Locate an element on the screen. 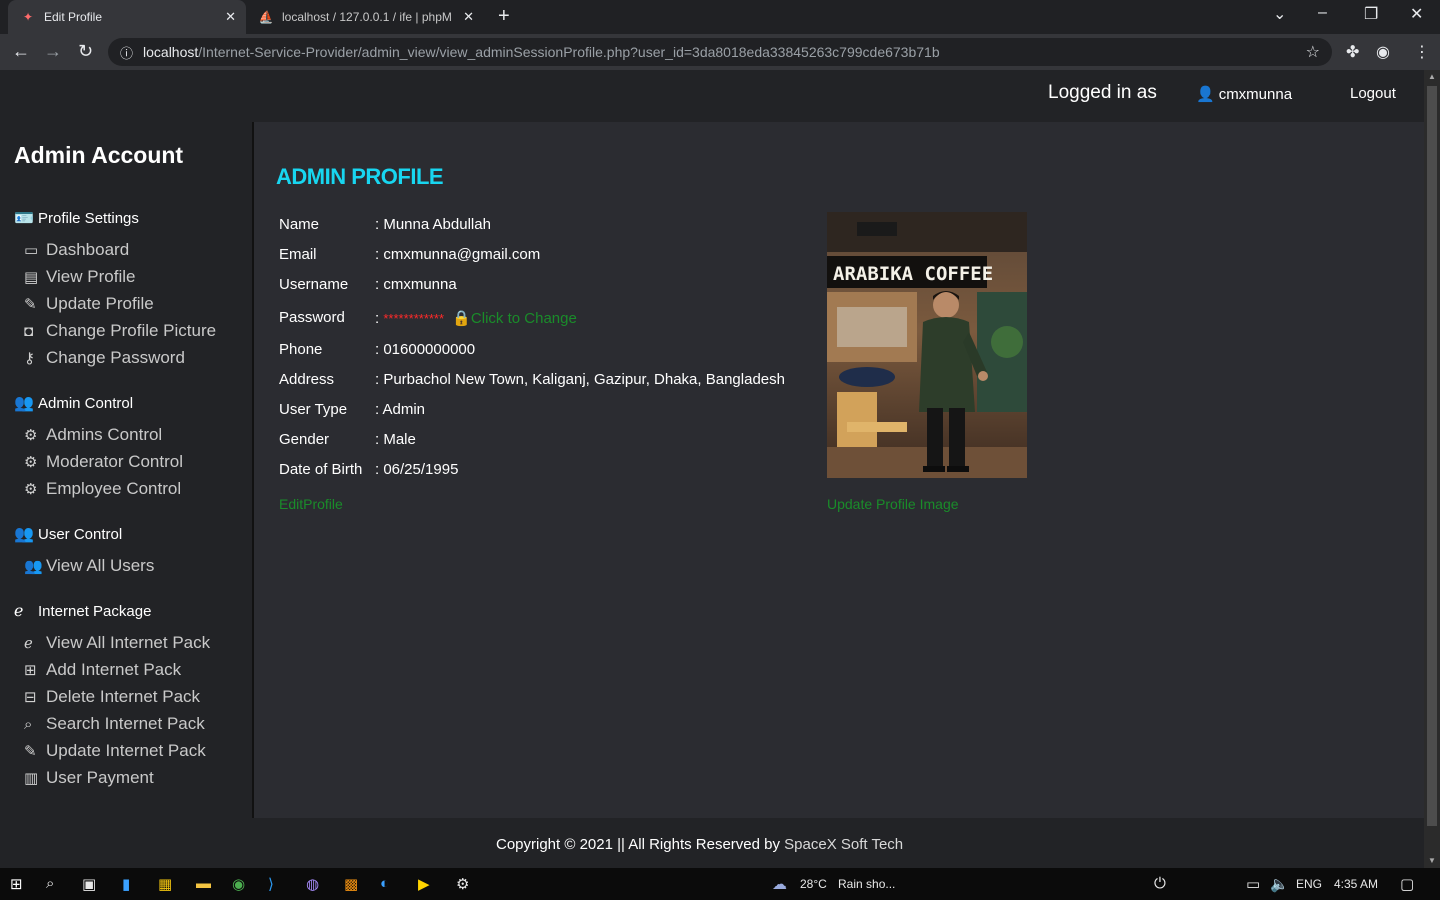 The image size is (1440, 900). sidebar-item-change-password: ⚷ Change Password is located at coordinates (104, 358).